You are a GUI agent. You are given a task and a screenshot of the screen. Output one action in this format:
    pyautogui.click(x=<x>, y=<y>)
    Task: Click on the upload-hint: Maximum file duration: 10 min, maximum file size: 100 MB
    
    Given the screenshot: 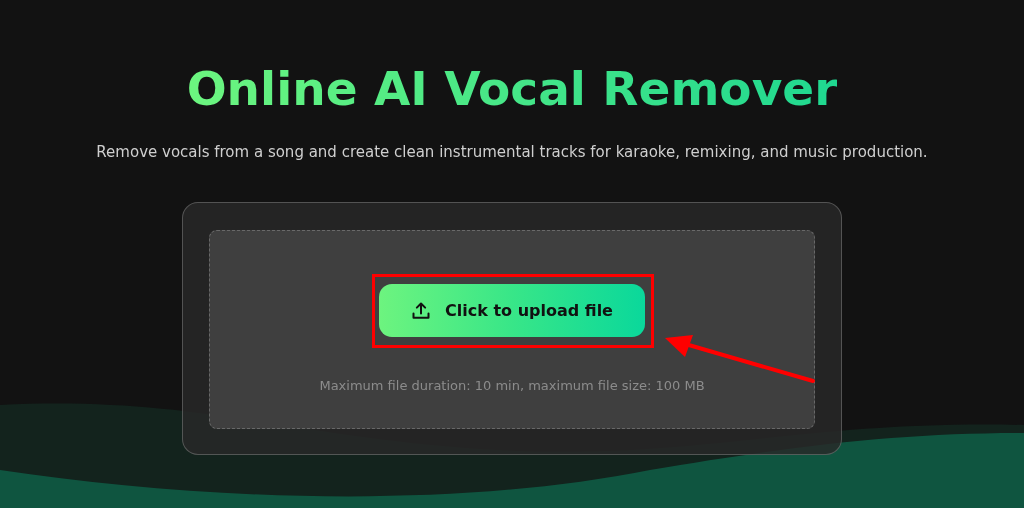 What is the action you would take?
    pyautogui.click(x=512, y=385)
    